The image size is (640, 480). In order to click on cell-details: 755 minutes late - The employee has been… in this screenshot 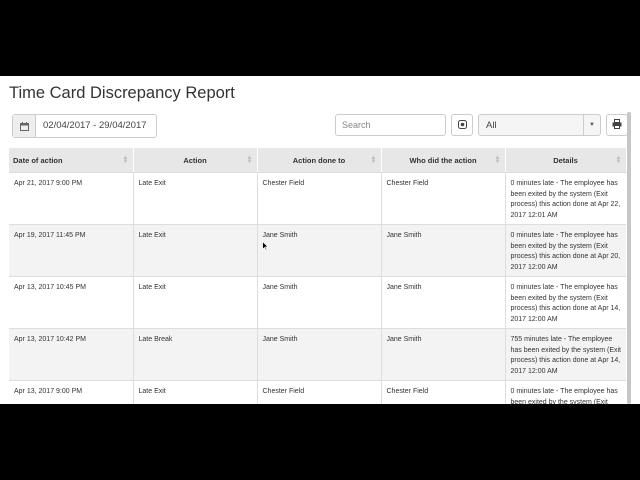, I will do `click(565, 354)`.